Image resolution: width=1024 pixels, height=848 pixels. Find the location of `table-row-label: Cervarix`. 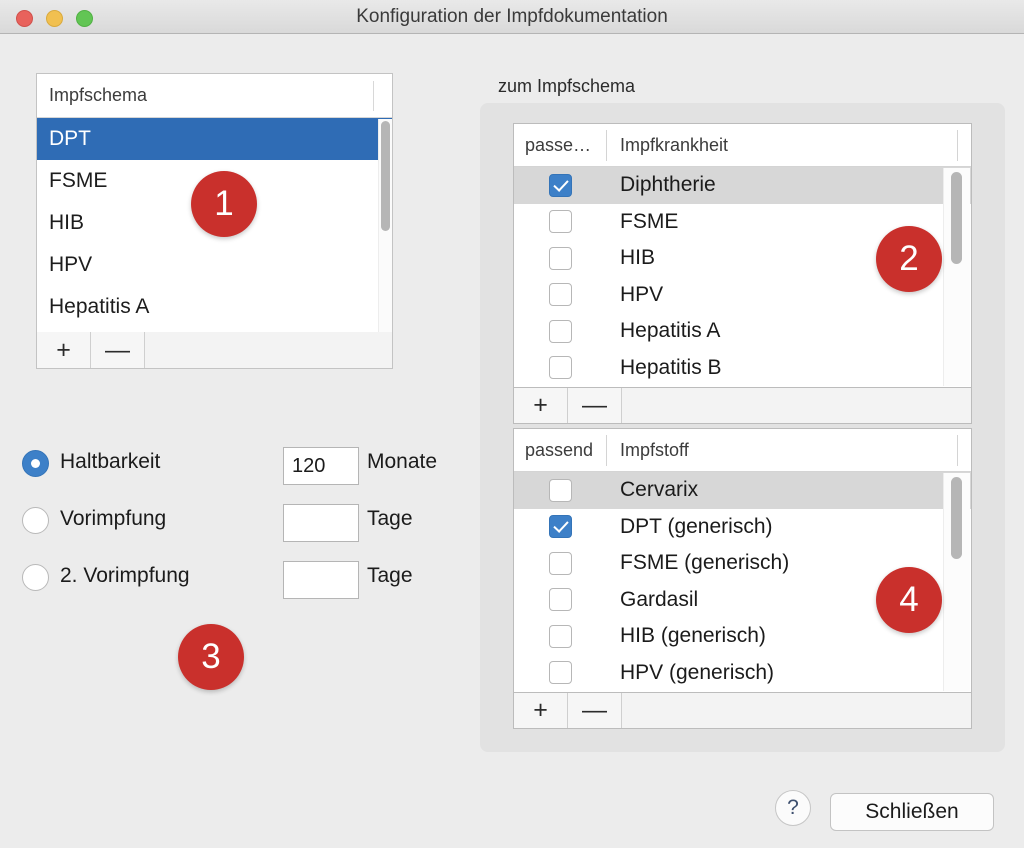

table-row-label: Cervarix is located at coordinates (659, 490).